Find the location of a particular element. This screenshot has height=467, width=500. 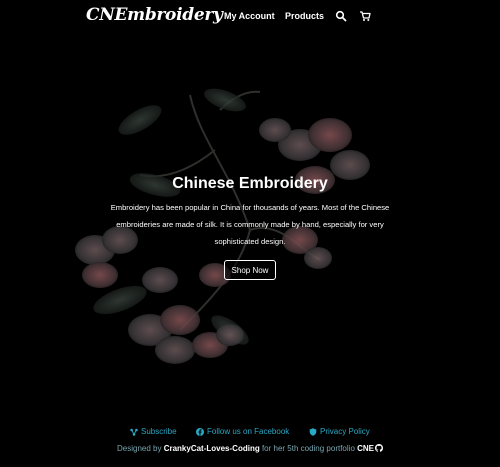

shield-icon is located at coordinates (313, 431).